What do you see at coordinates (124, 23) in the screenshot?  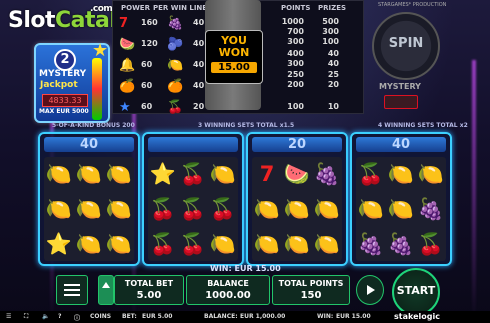 I see `seven-icon: 7` at bounding box center [124, 23].